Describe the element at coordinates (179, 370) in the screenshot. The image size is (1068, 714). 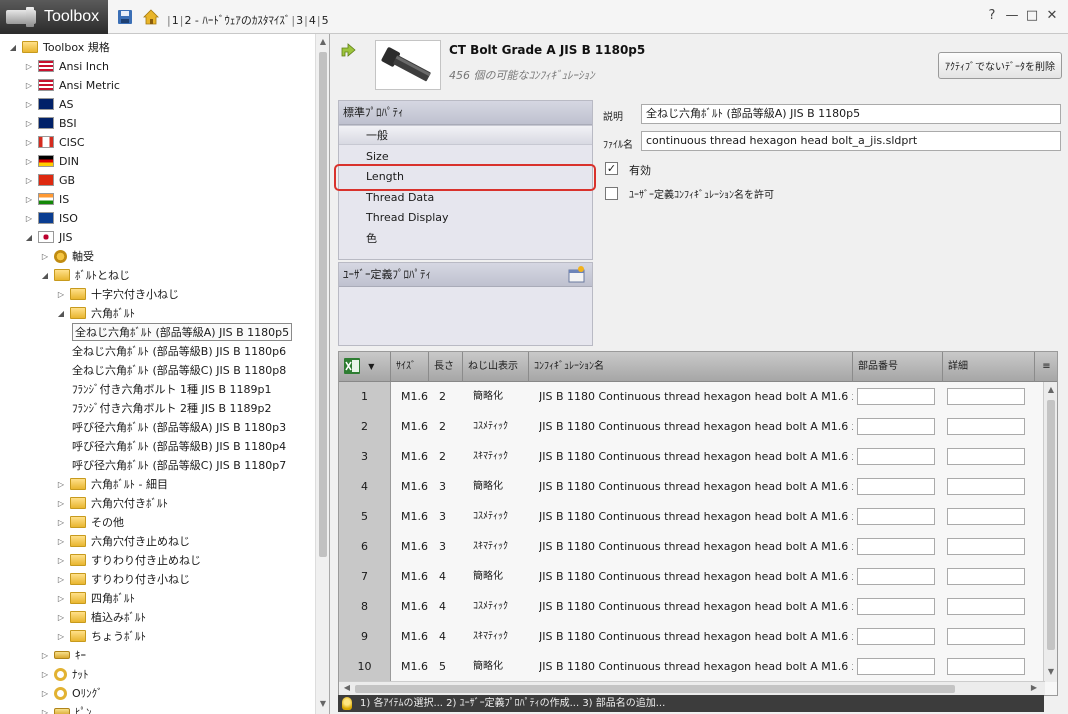
I see `tree-item: 全ねじ六角ﾎﾞﾙﾄ (部品等級C) JIS B 1180p8` at that location.